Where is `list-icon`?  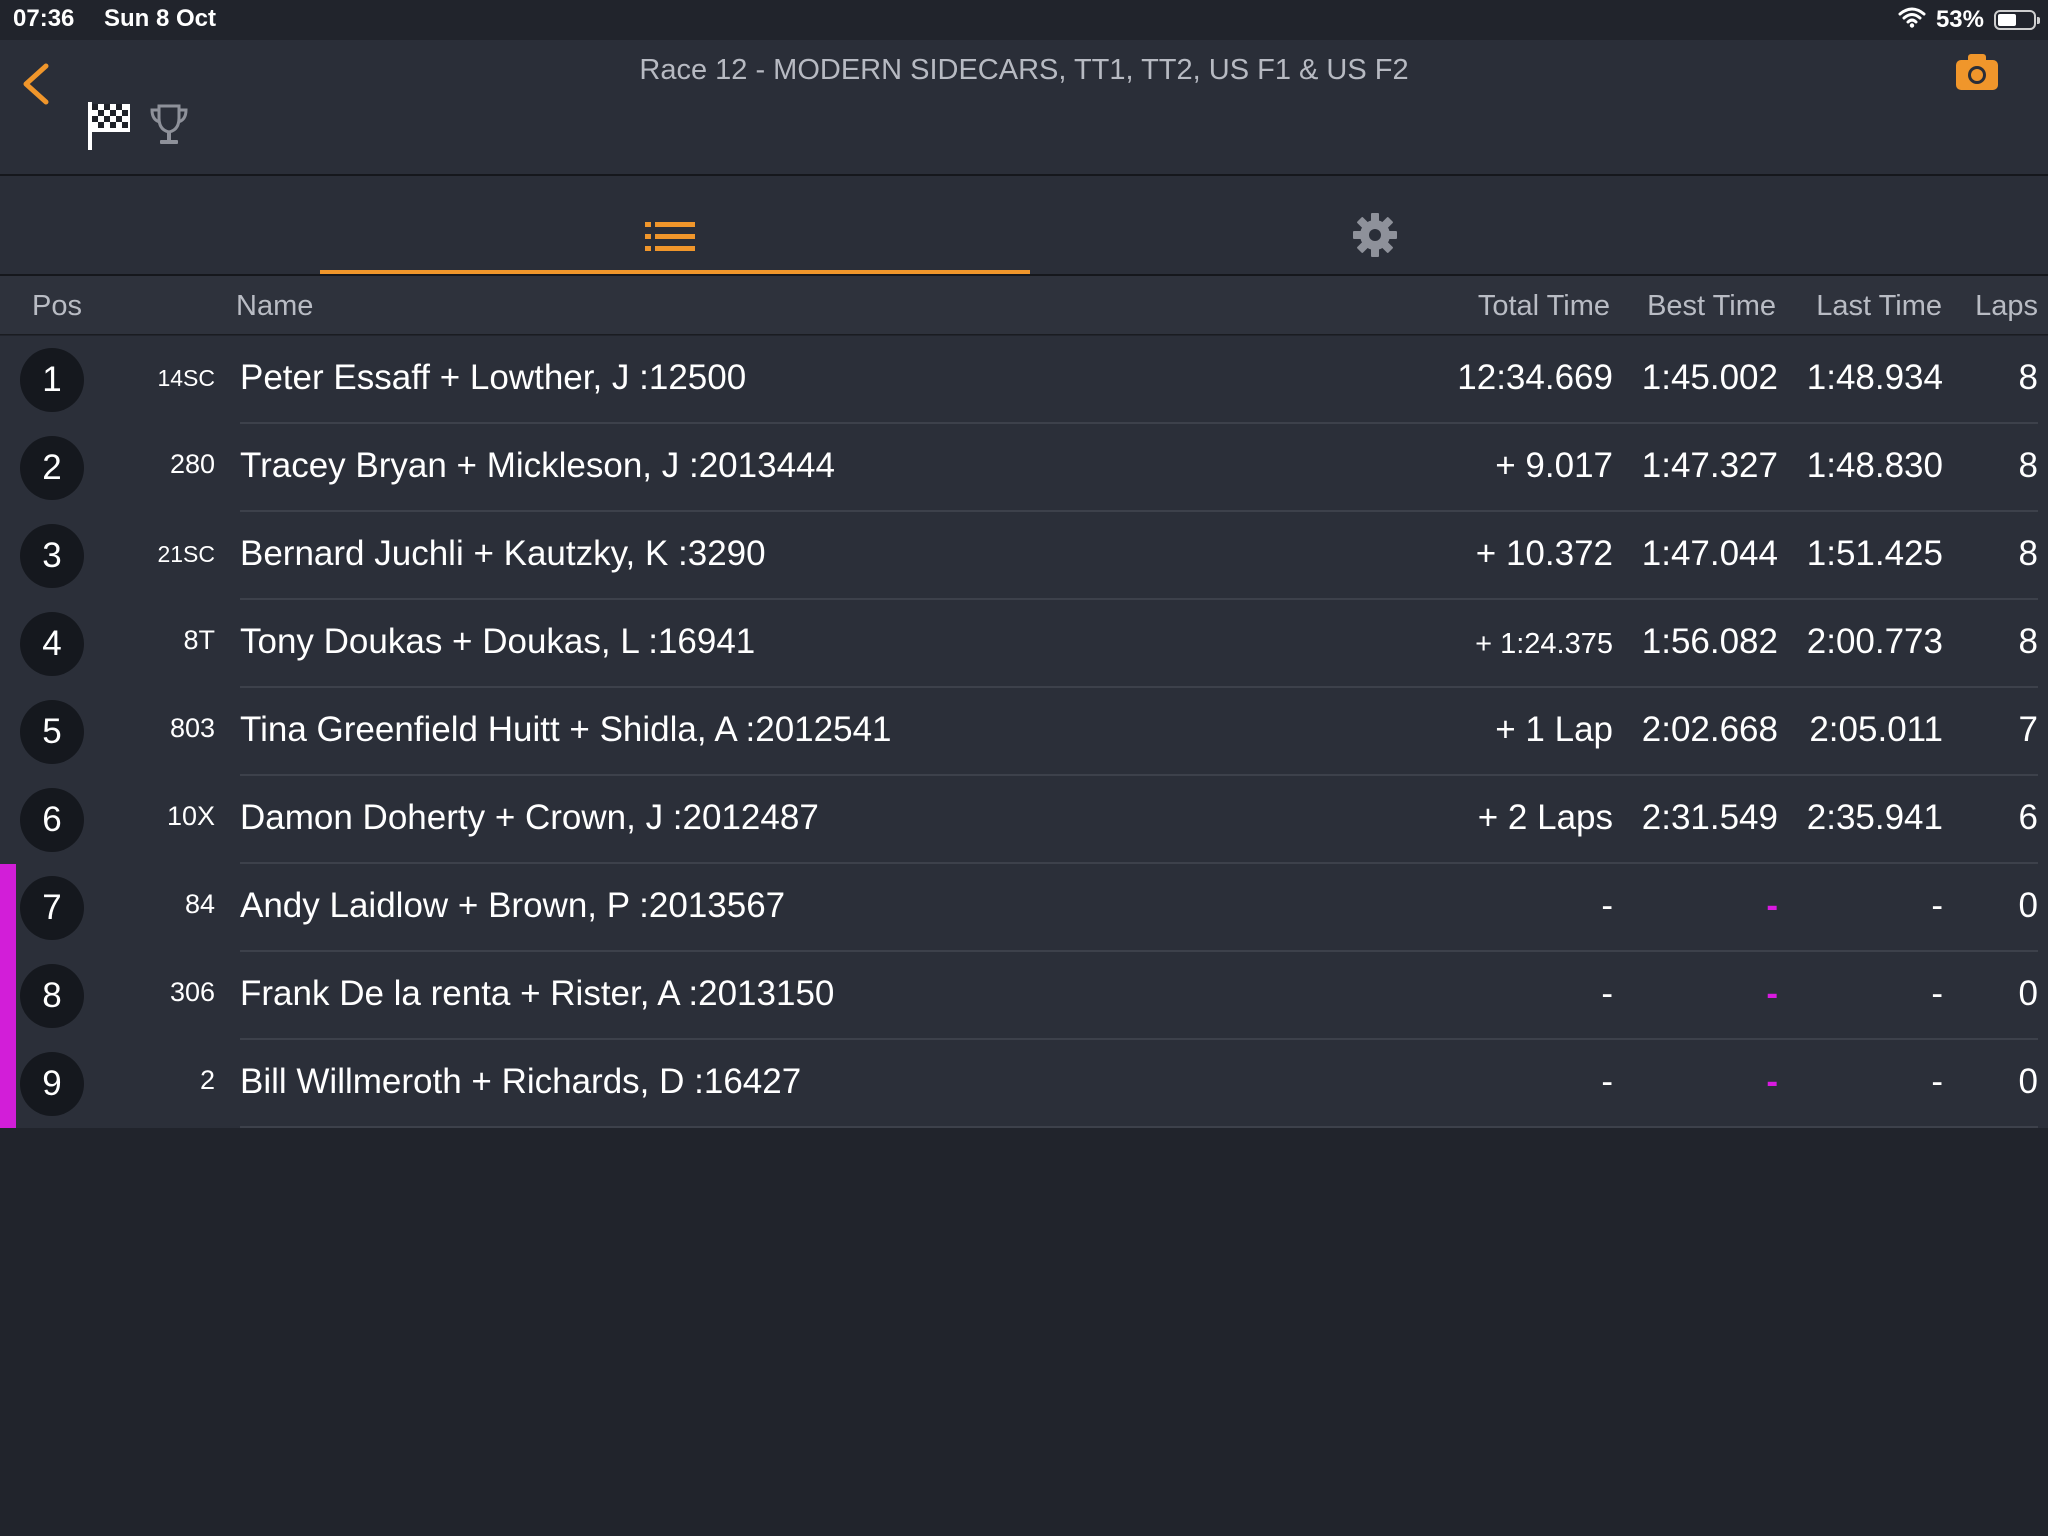
list-icon is located at coordinates (670, 236).